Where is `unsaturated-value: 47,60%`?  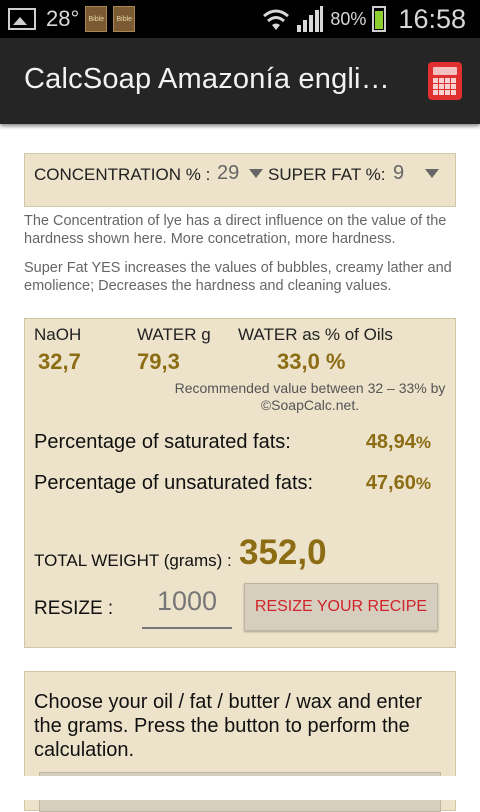
unsaturated-value: 47,60% is located at coordinates (398, 483).